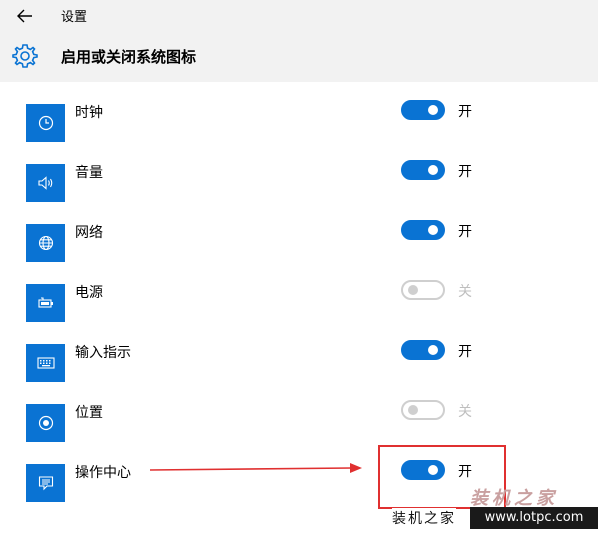 Image resolution: width=598 pixels, height=536 pixels. Describe the element at coordinates (534, 518) in the screenshot. I see `watermark-url: www.lotpc.com` at that location.